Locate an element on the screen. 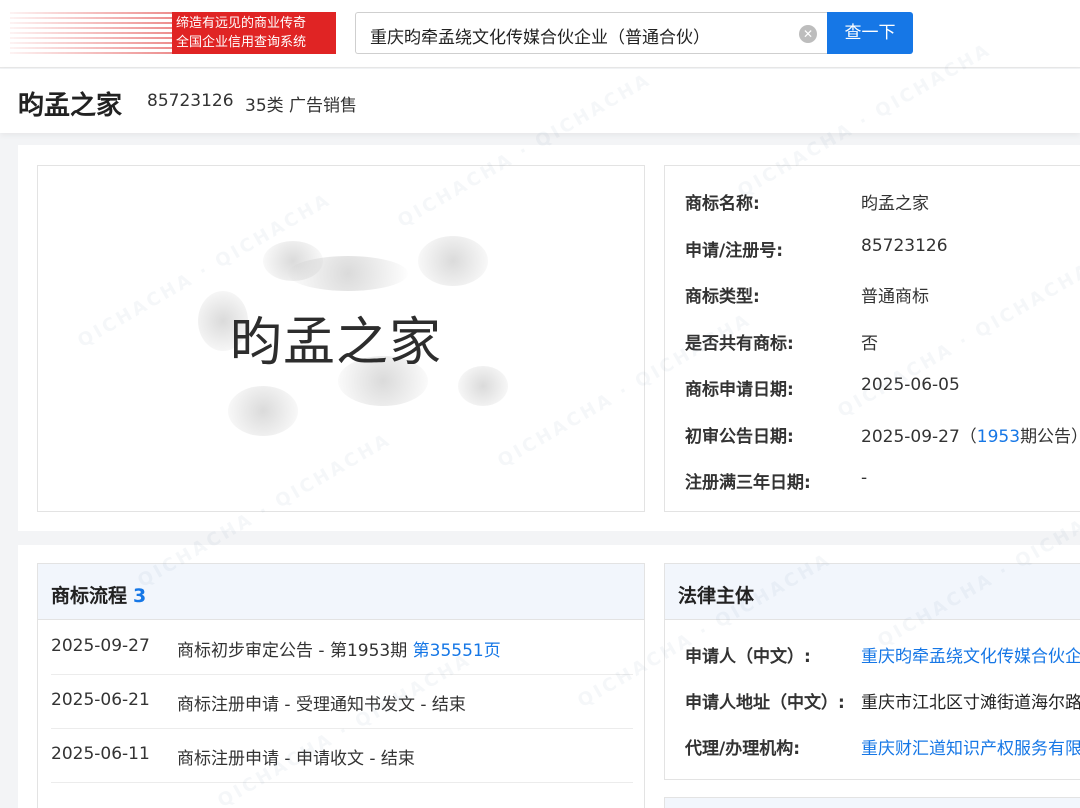 This screenshot has height=808, width=1080. info-label: 商标申请日期: is located at coordinates (739, 390).